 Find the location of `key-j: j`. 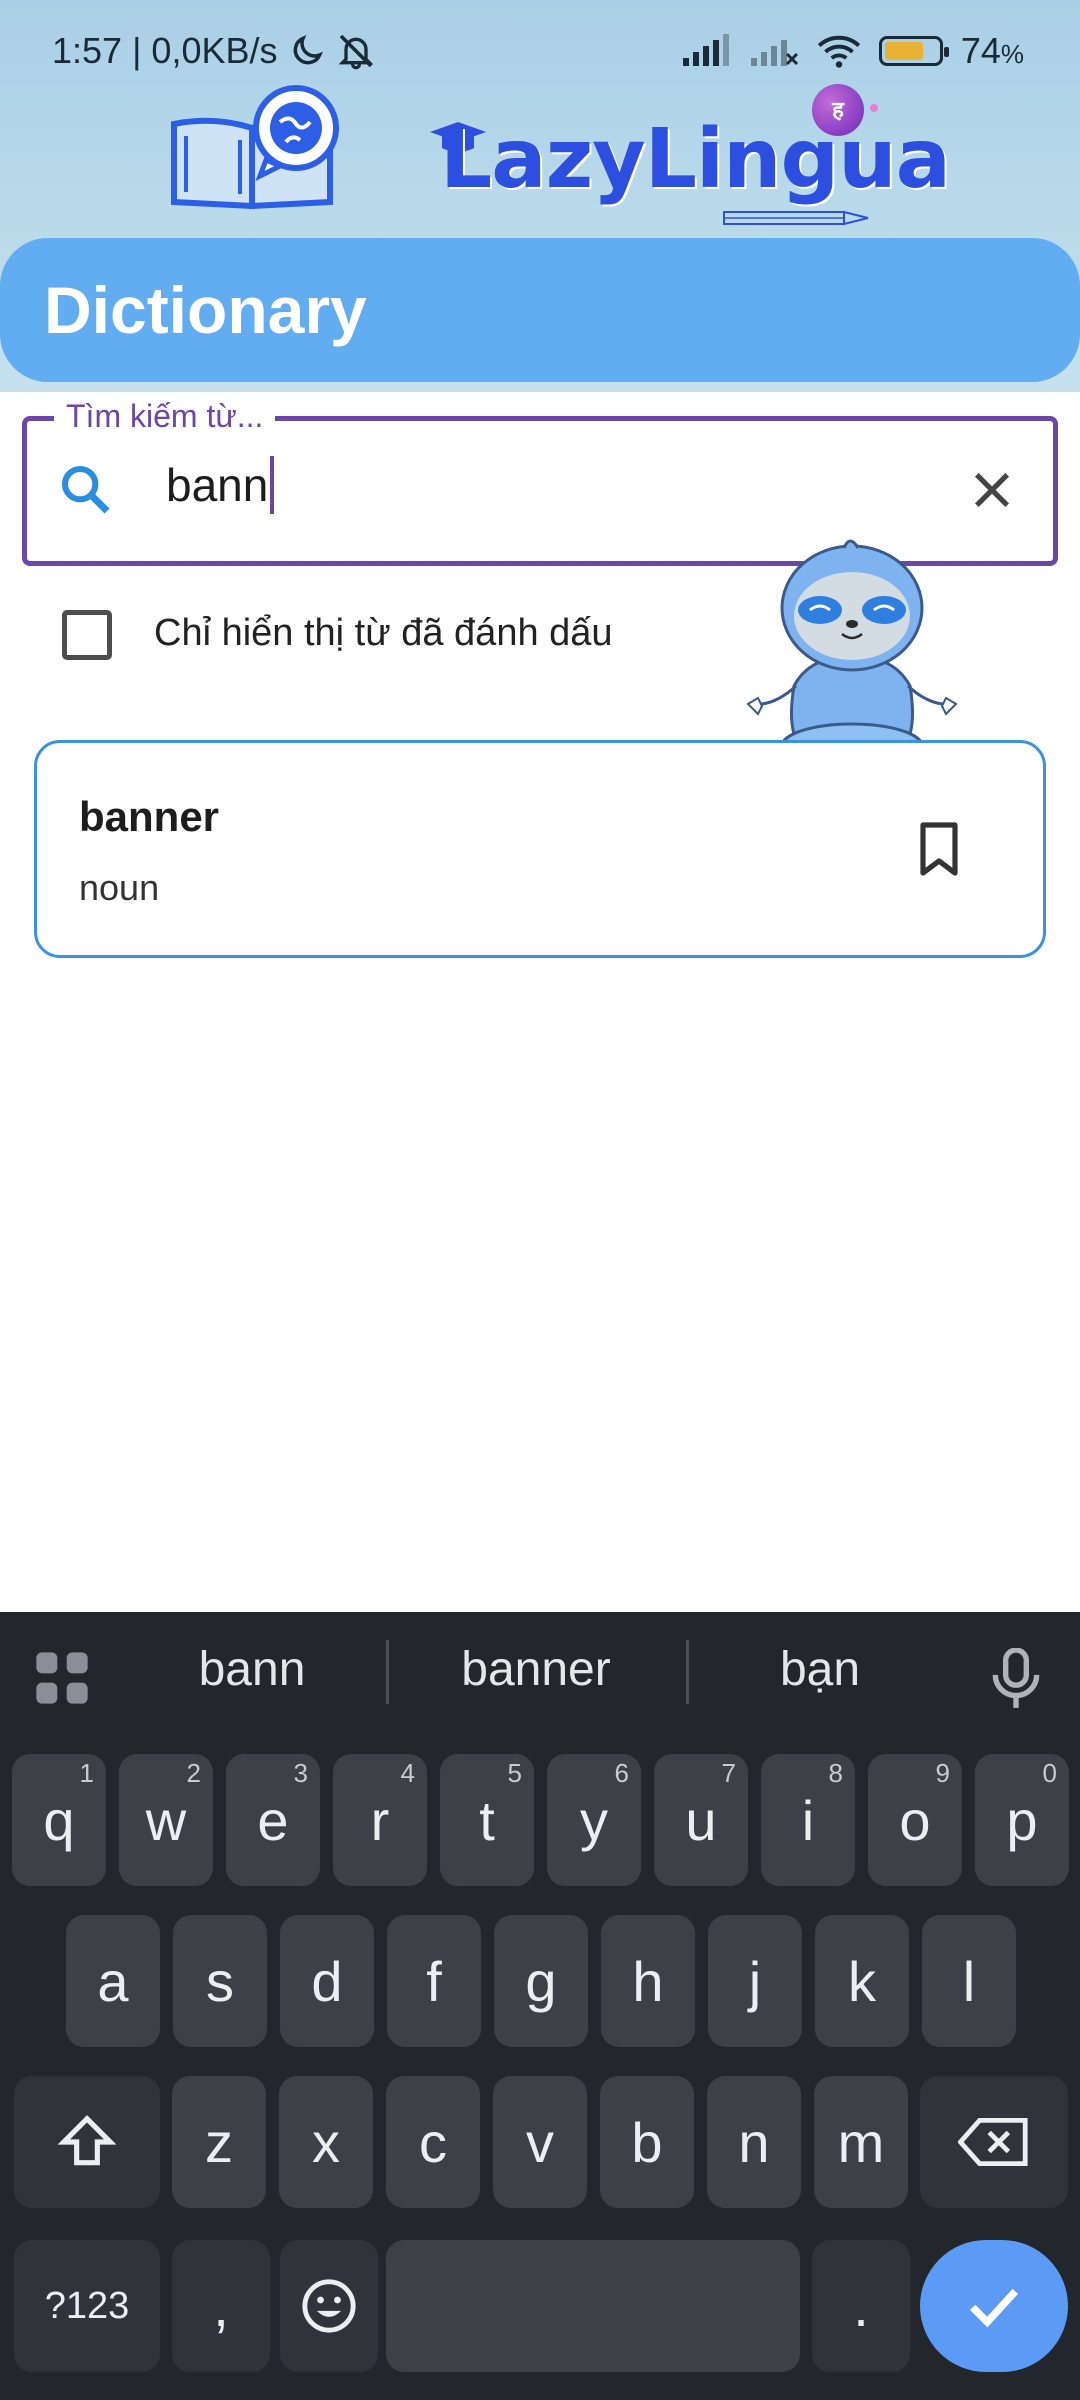

key-j: j is located at coordinates (755, 1981).